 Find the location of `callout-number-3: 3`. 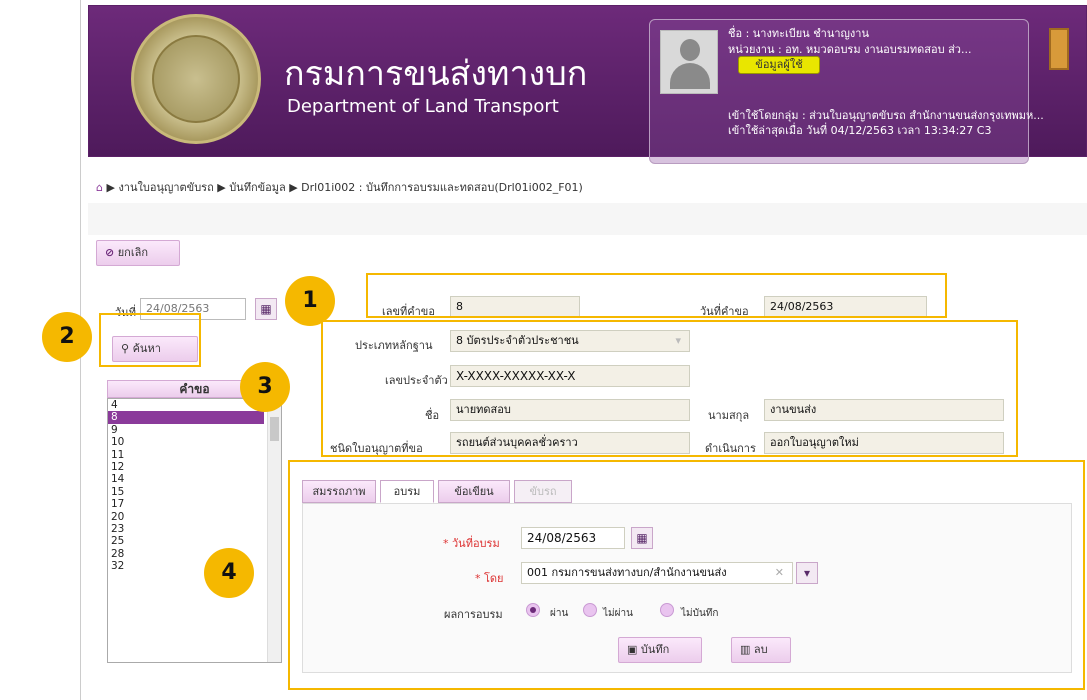

callout-number-3: 3 is located at coordinates (265, 387).